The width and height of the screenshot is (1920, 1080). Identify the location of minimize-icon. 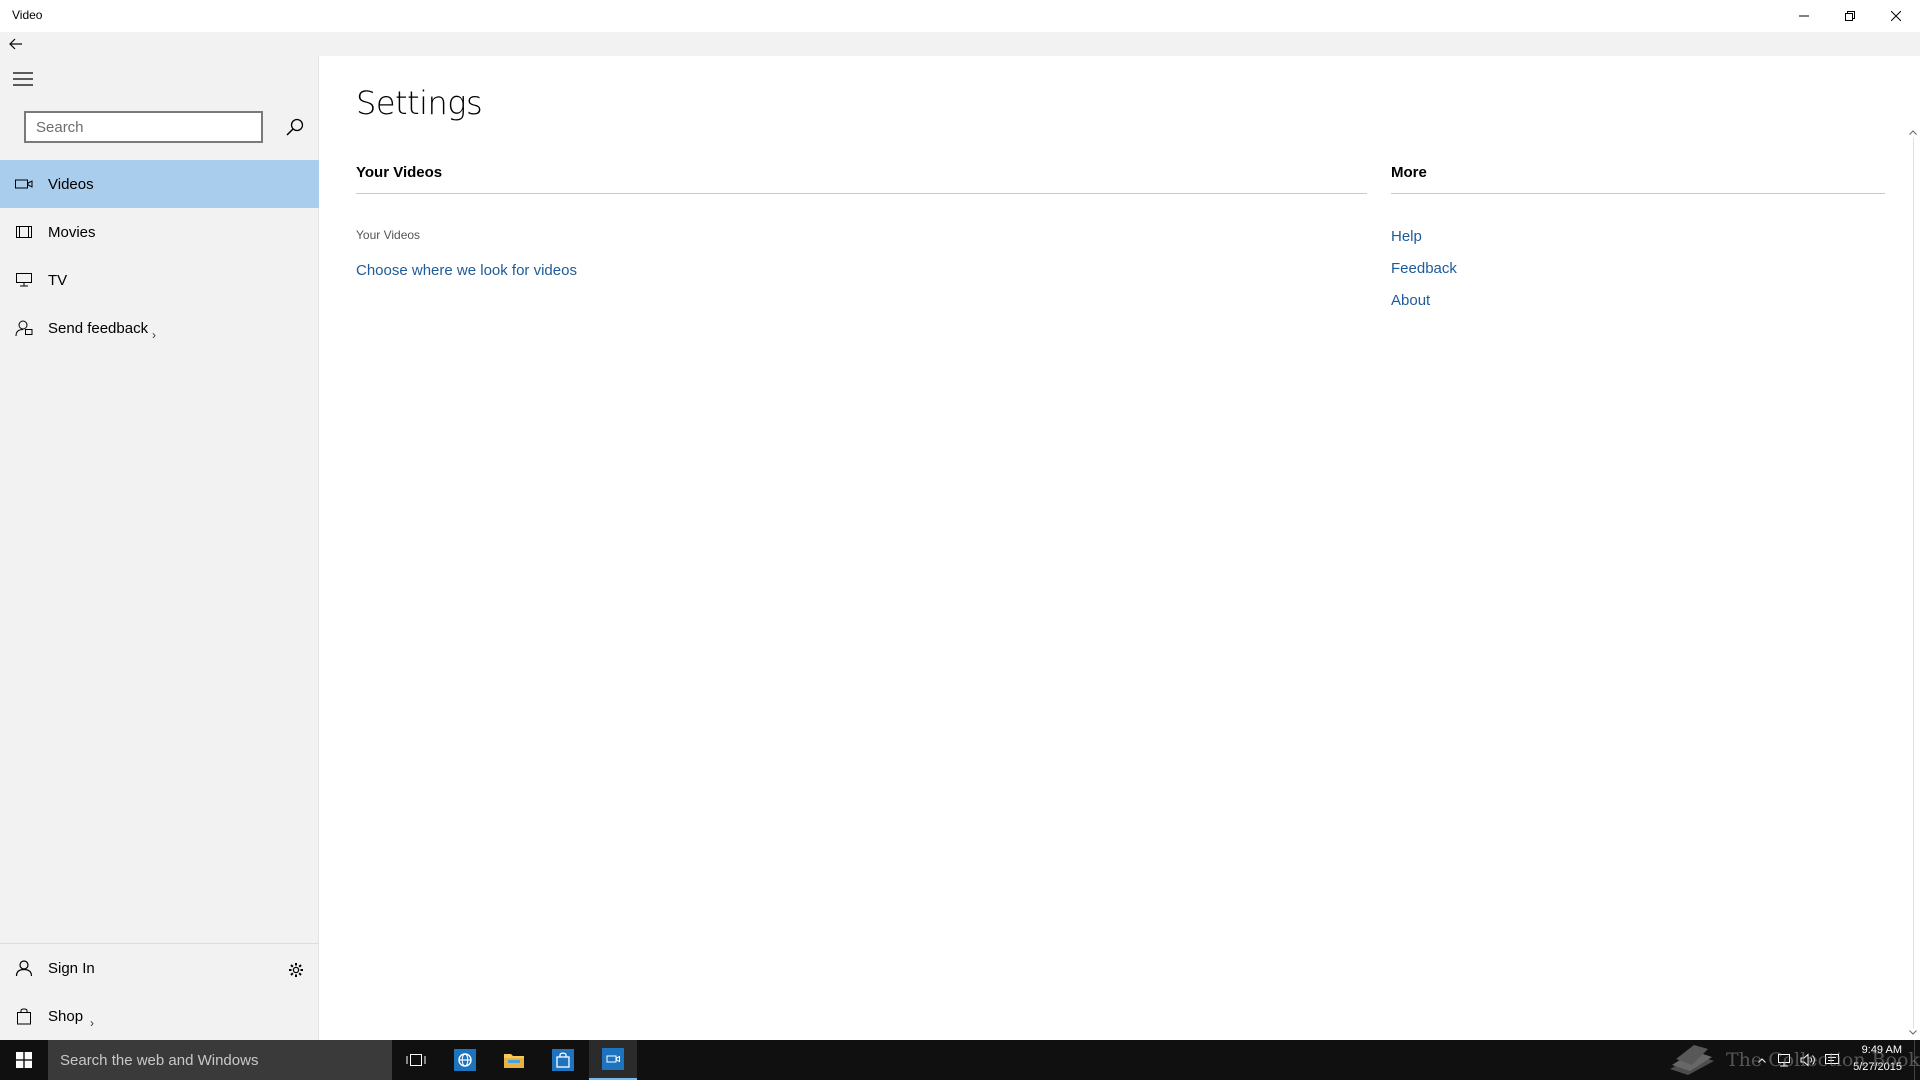
(1804, 16).